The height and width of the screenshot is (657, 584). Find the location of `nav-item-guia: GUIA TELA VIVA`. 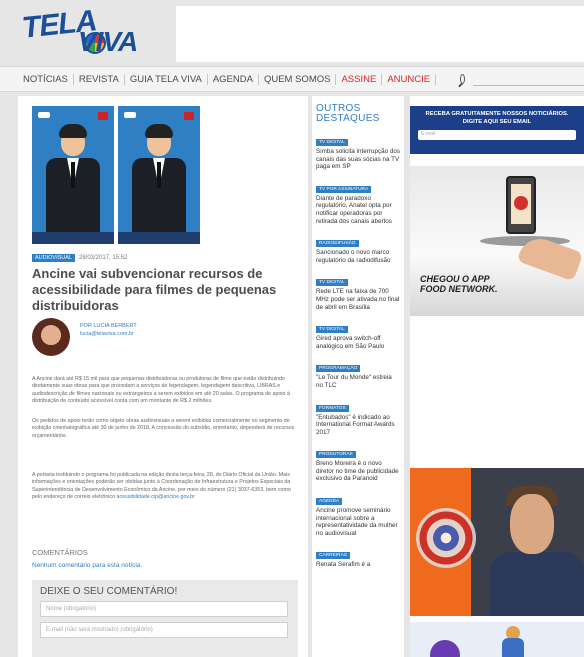

nav-item-guia: GUIA TELA VIVA is located at coordinates (166, 79).